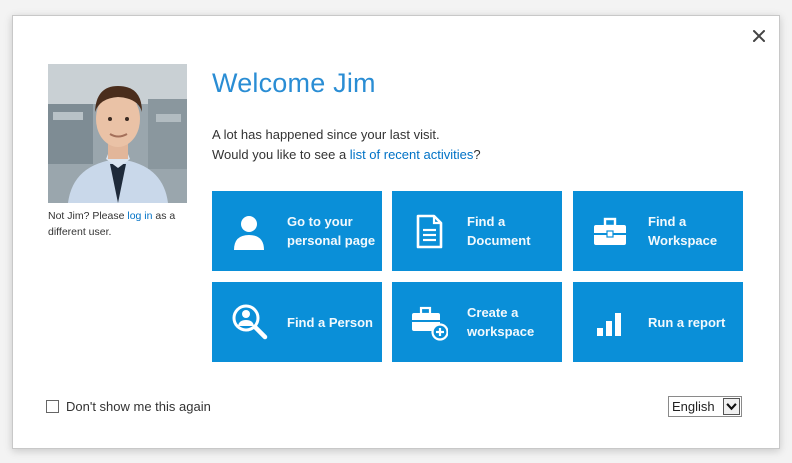  Describe the element at coordinates (139, 216) in the screenshot. I see `log-in-link: log in` at that location.